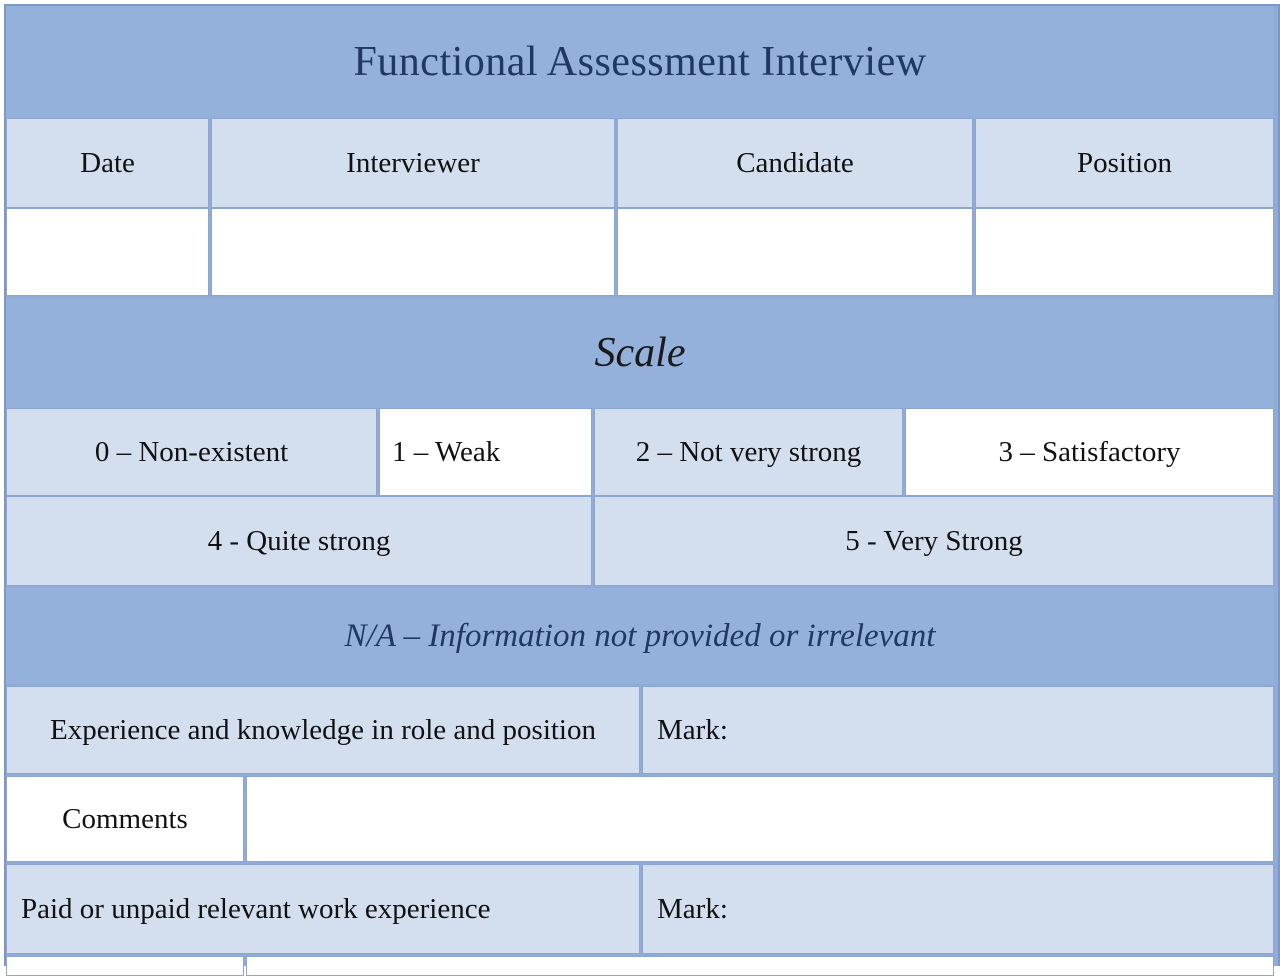 The width and height of the screenshot is (1280, 976). Describe the element at coordinates (795, 163) in the screenshot. I see `candidate-label: Candidate` at that location.